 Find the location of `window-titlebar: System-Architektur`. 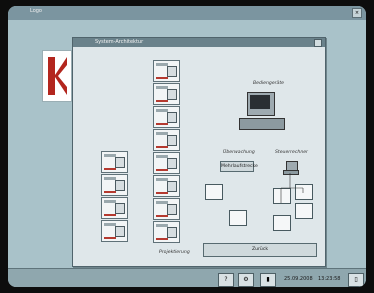

window-titlebar: System-Architektur is located at coordinates (199, 42).